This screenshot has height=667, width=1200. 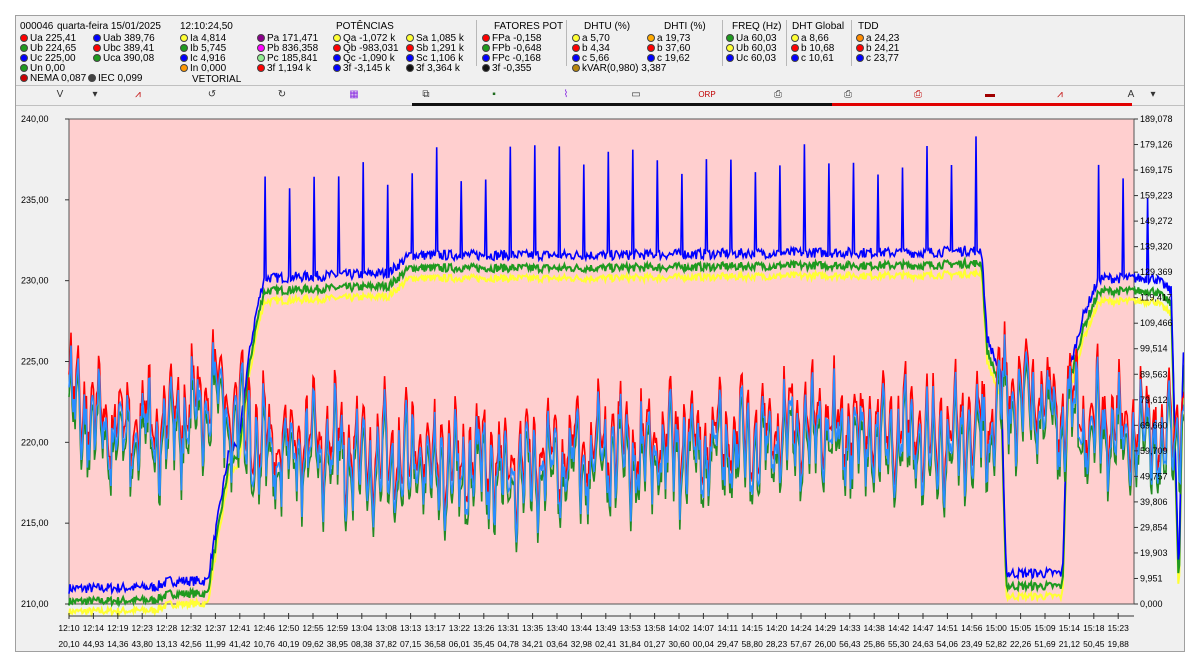 I want to click on fatores-title: FATORES POT, so click(x=529, y=26).